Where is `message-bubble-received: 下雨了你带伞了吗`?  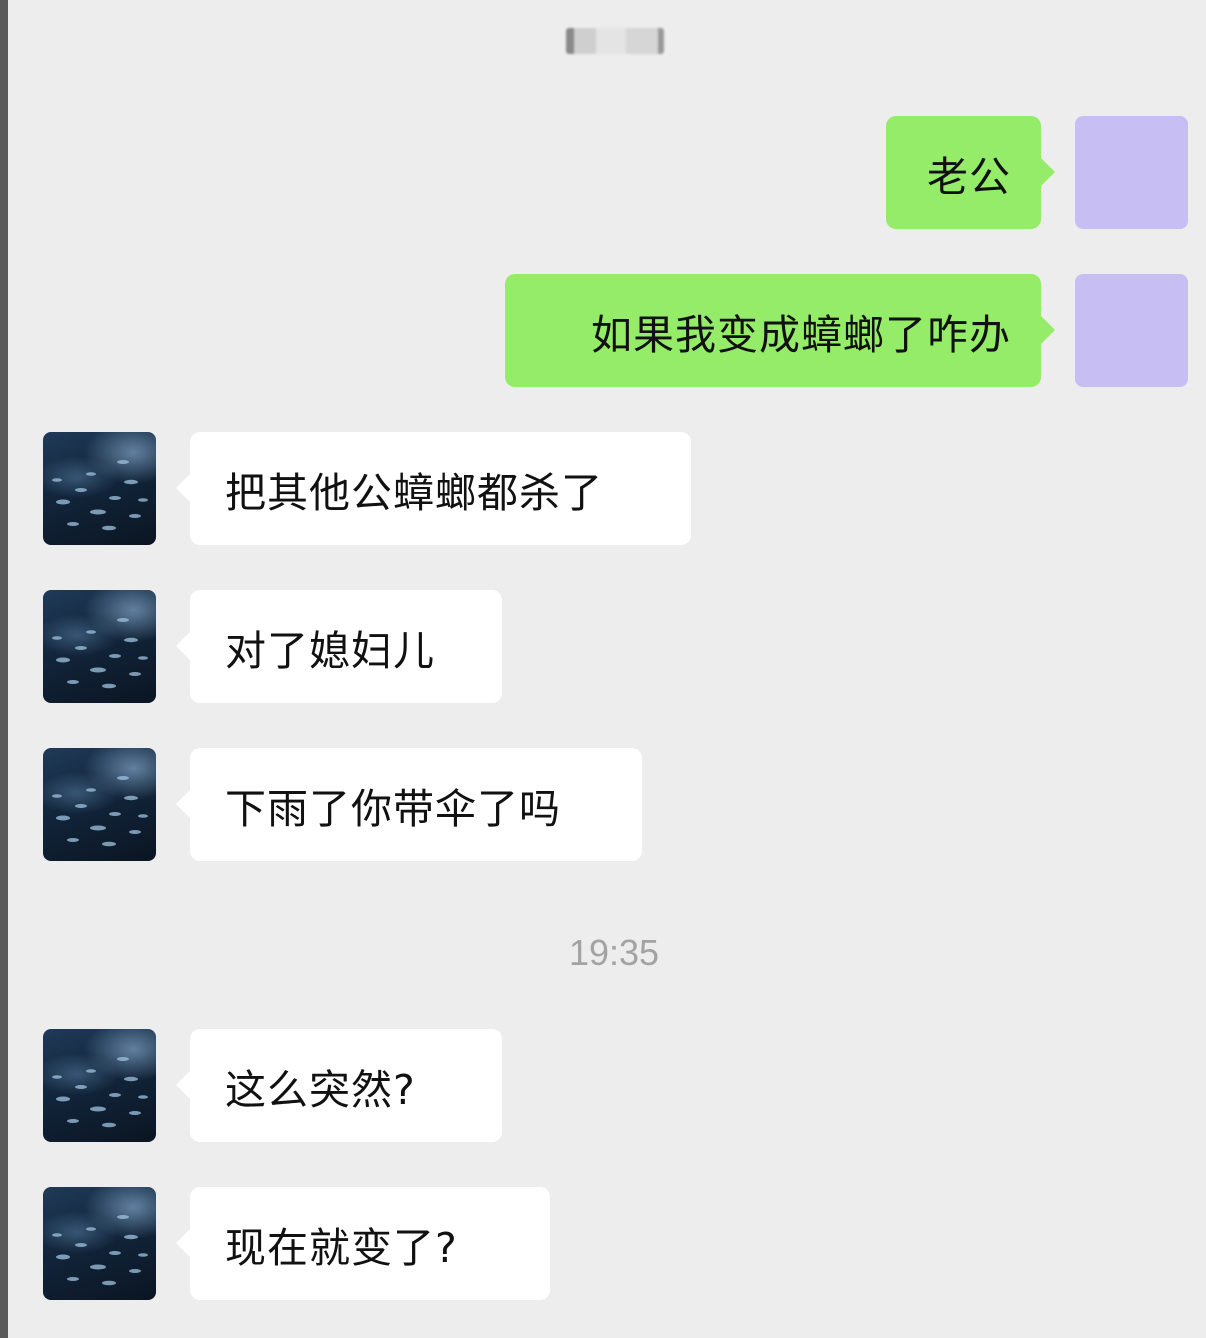 message-bubble-received: 下雨了你带伞了吗 is located at coordinates (409, 804).